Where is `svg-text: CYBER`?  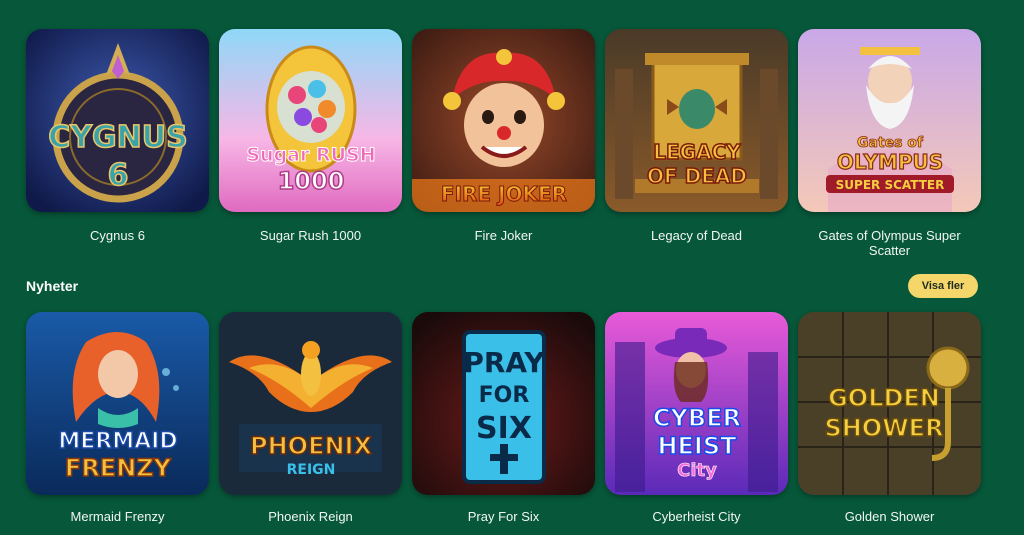
svg-text: CYBER is located at coordinates (697, 418).